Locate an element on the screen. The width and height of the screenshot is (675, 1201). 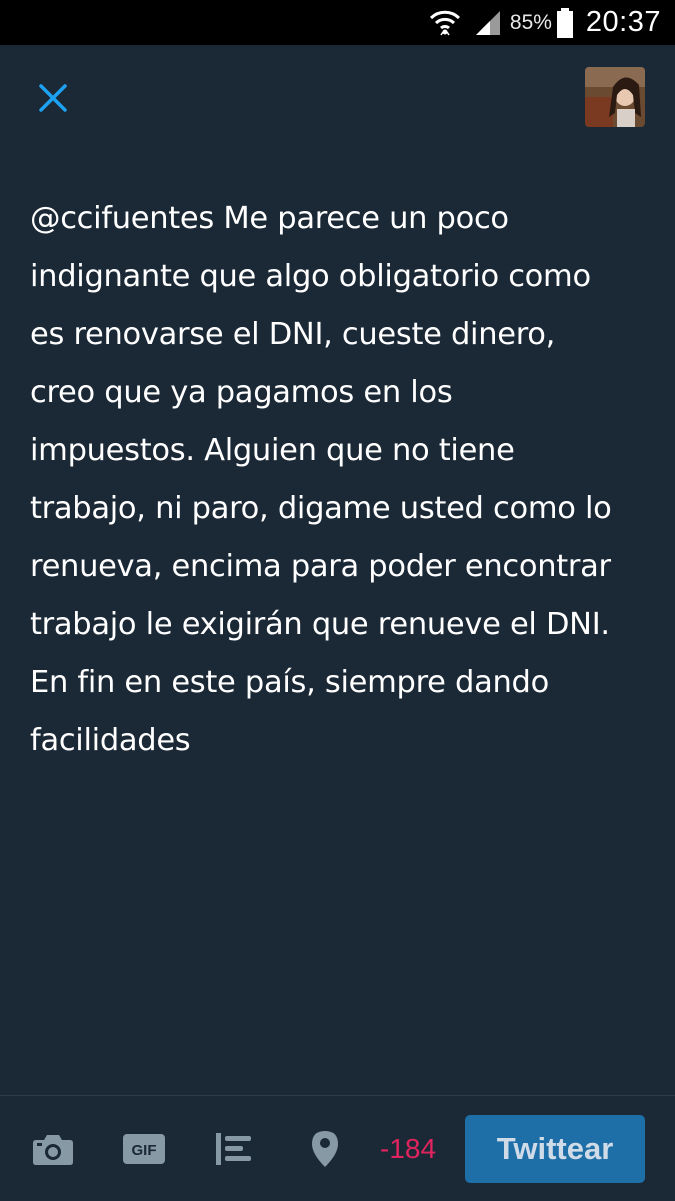
compose-toolbar: GIF -184 Twittear is located at coordinates (337, 1148).